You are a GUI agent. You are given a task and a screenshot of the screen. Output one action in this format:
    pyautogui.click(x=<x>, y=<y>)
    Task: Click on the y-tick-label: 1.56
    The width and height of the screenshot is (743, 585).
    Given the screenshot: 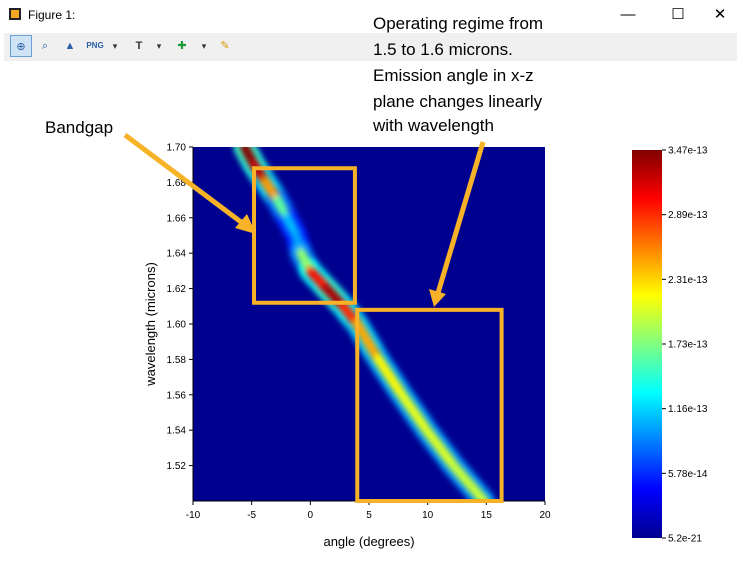 What is the action you would take?
    pyautogui.click(x=177, y=395)
    